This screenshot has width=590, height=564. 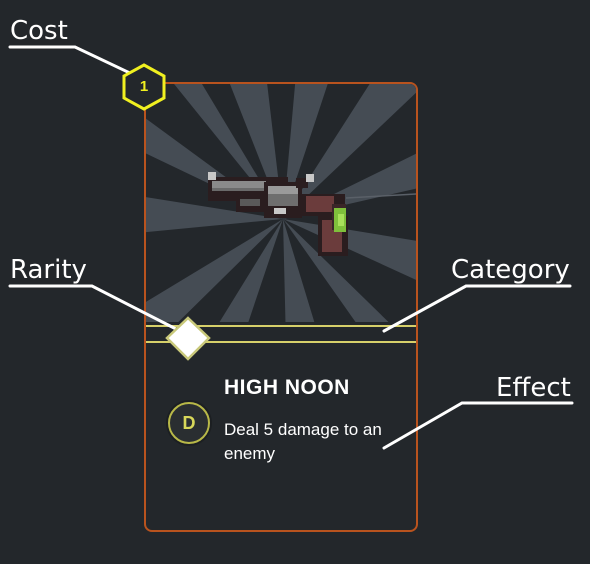 I want to click on card-cost: 1, so click(x=144, y=86).